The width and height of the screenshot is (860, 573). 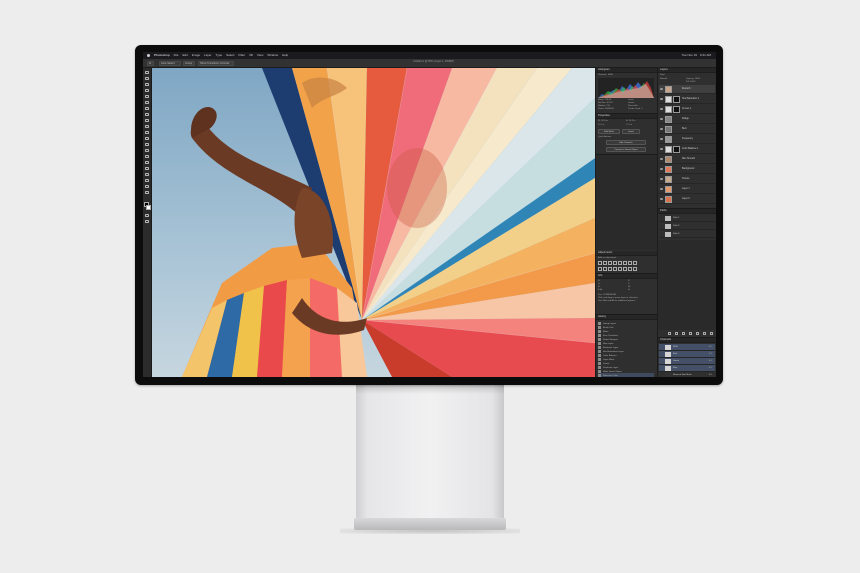 I want to click on layer-row: Layer 0, so click(x=687, y=199).